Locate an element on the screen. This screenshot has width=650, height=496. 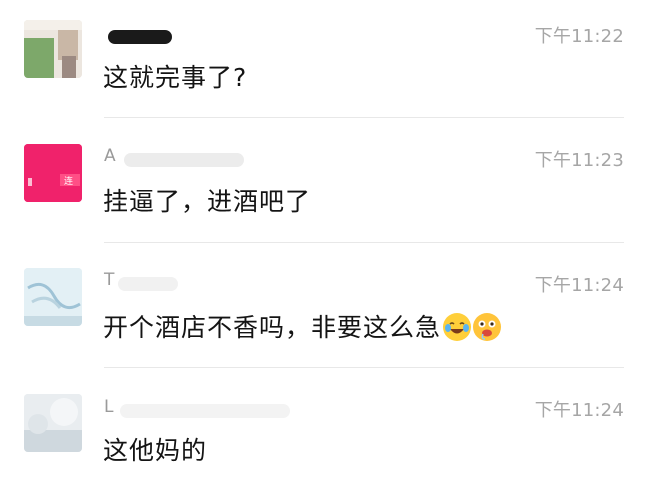
avatar-pink-icon is located at coordinates (53, 173).